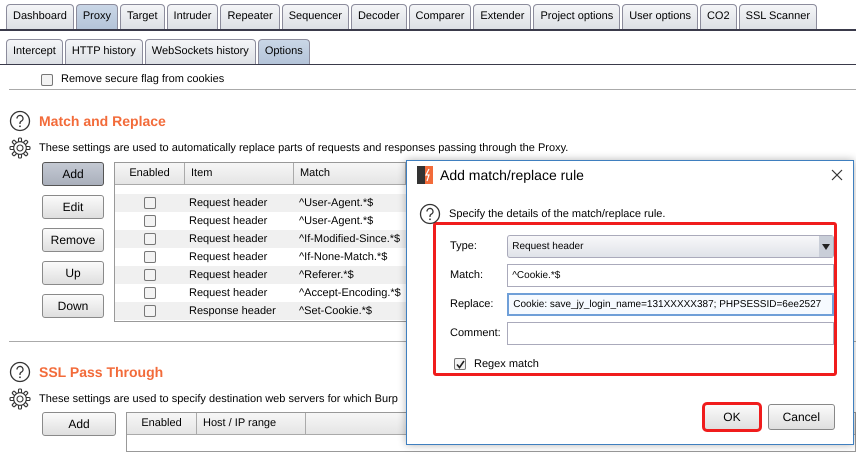 The image size is (856, 457). Describe the element at coordinates (251, 423) in the screenshot. I see `column-header: Host / IP range` at that location.